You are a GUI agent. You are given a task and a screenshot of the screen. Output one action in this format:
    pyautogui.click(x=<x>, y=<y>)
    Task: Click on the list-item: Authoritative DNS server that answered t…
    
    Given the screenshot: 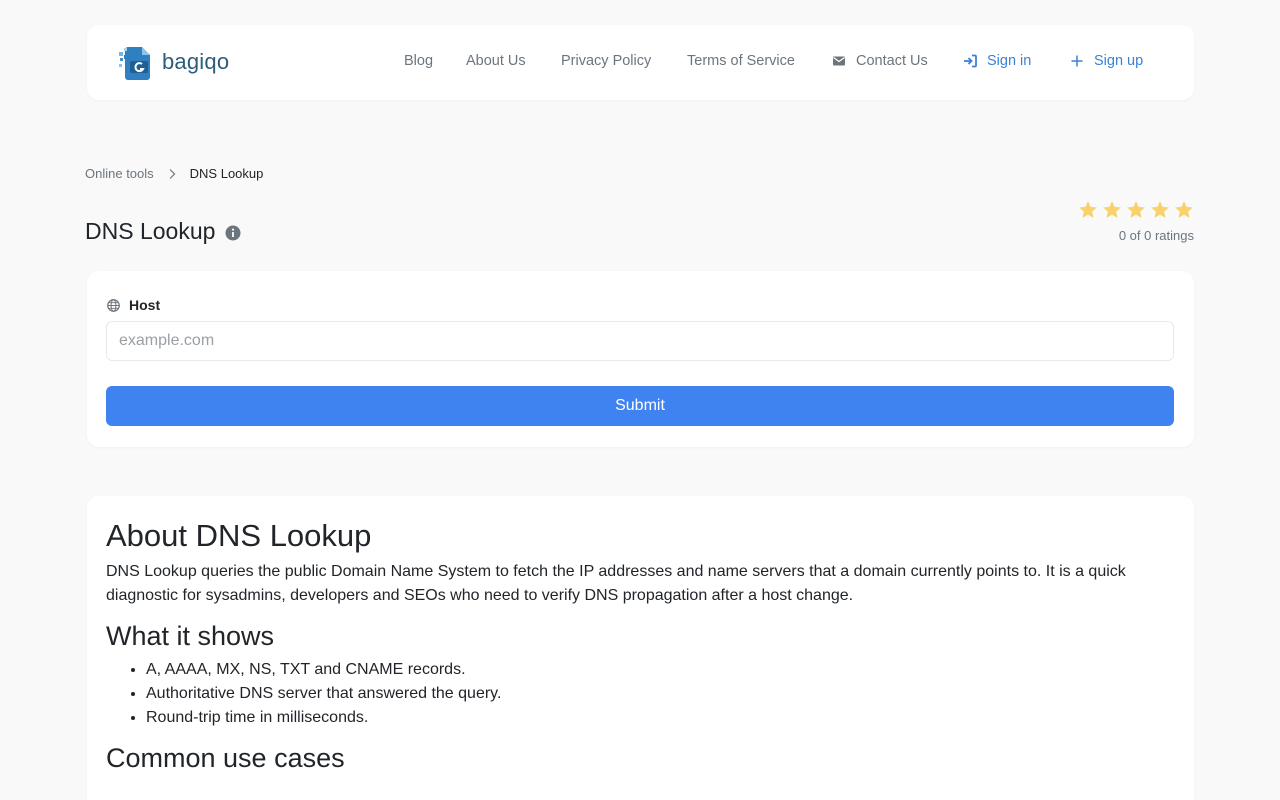 What is the action you would take?
    pyautogui.click(x=660, y=694)
    